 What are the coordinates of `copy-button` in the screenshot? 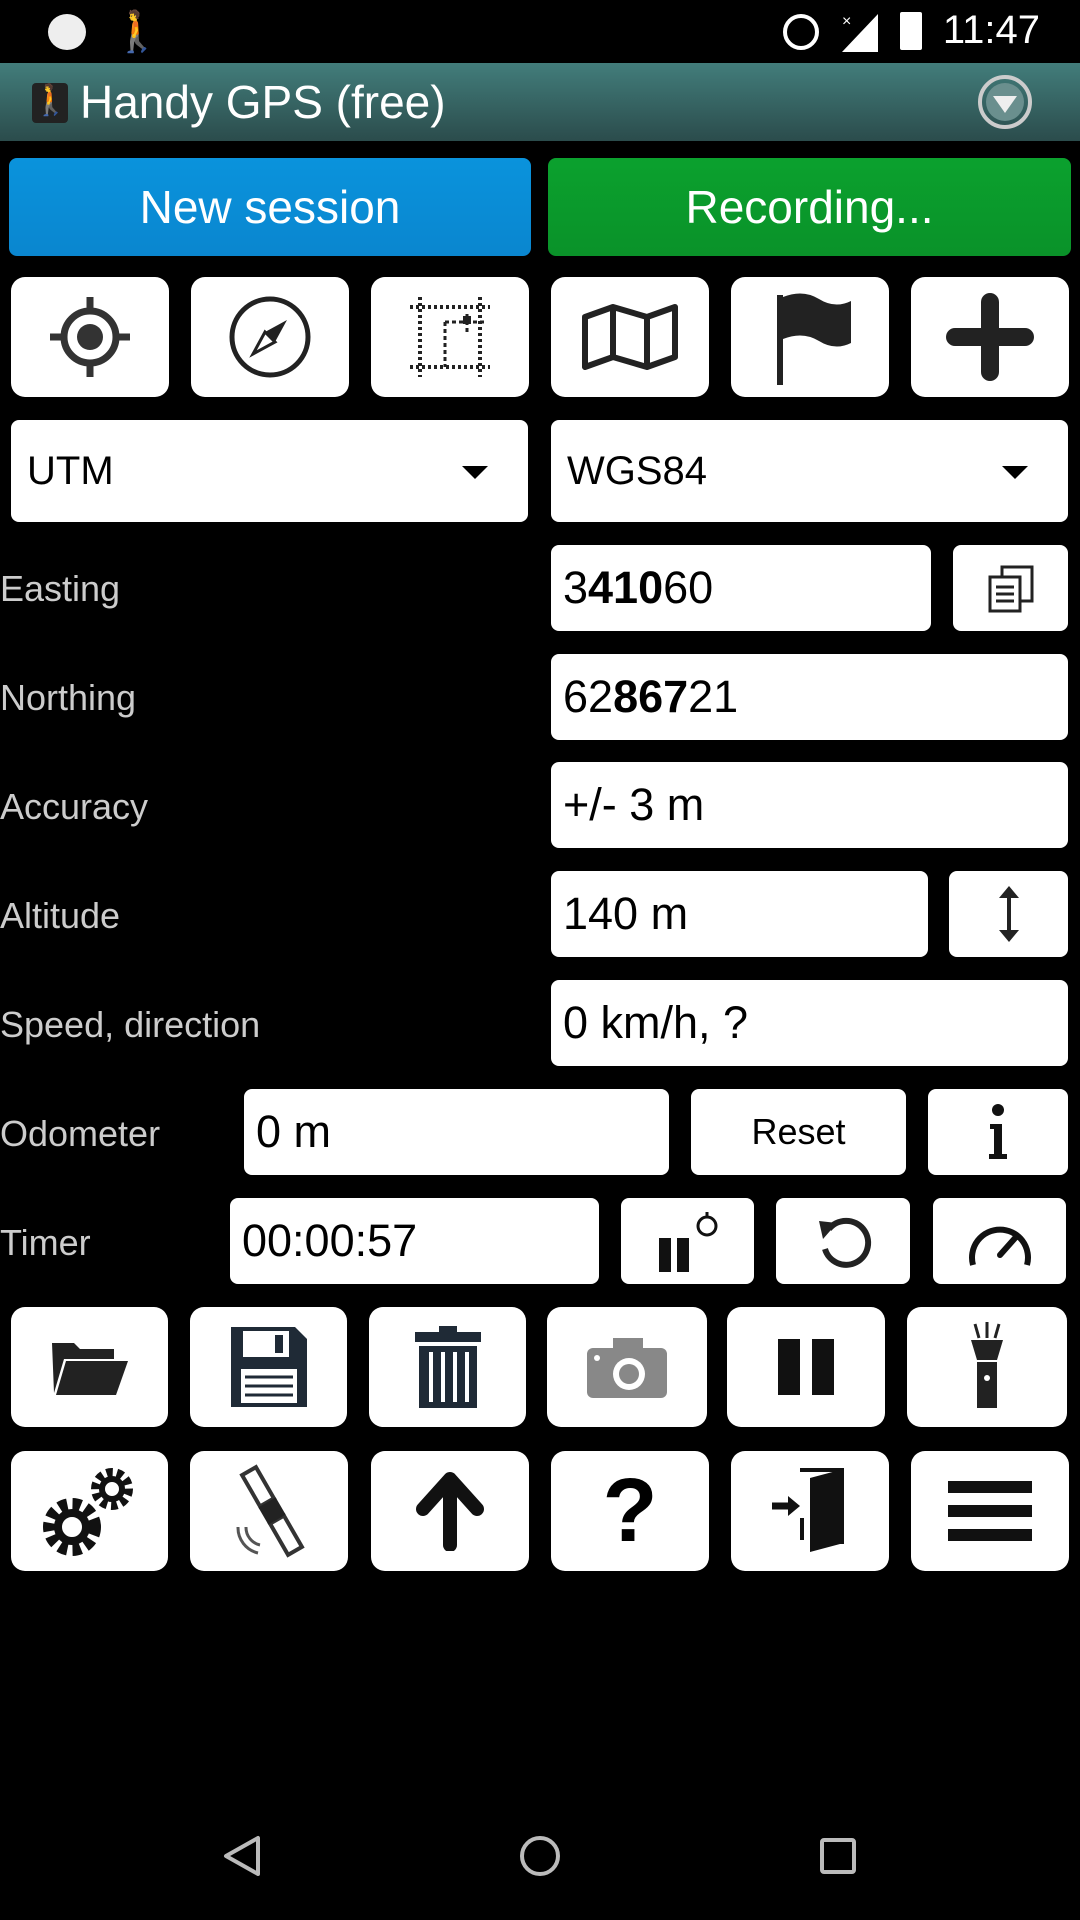 It's located at (1010, 588).